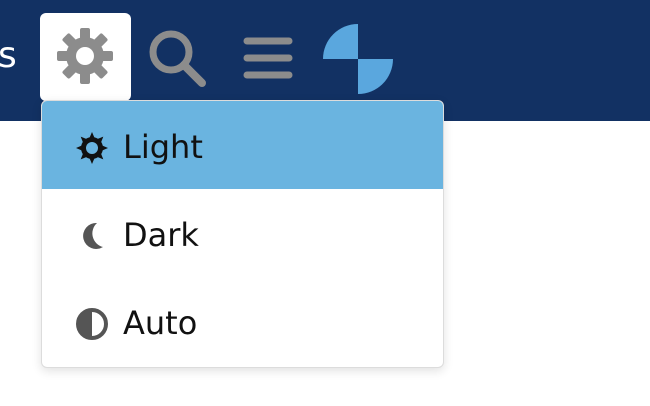 The height and width of the screenshot is (406, 650). Describe the element at coordinates (268, 59) in the screenshot. I see `menu-icon` at that location.